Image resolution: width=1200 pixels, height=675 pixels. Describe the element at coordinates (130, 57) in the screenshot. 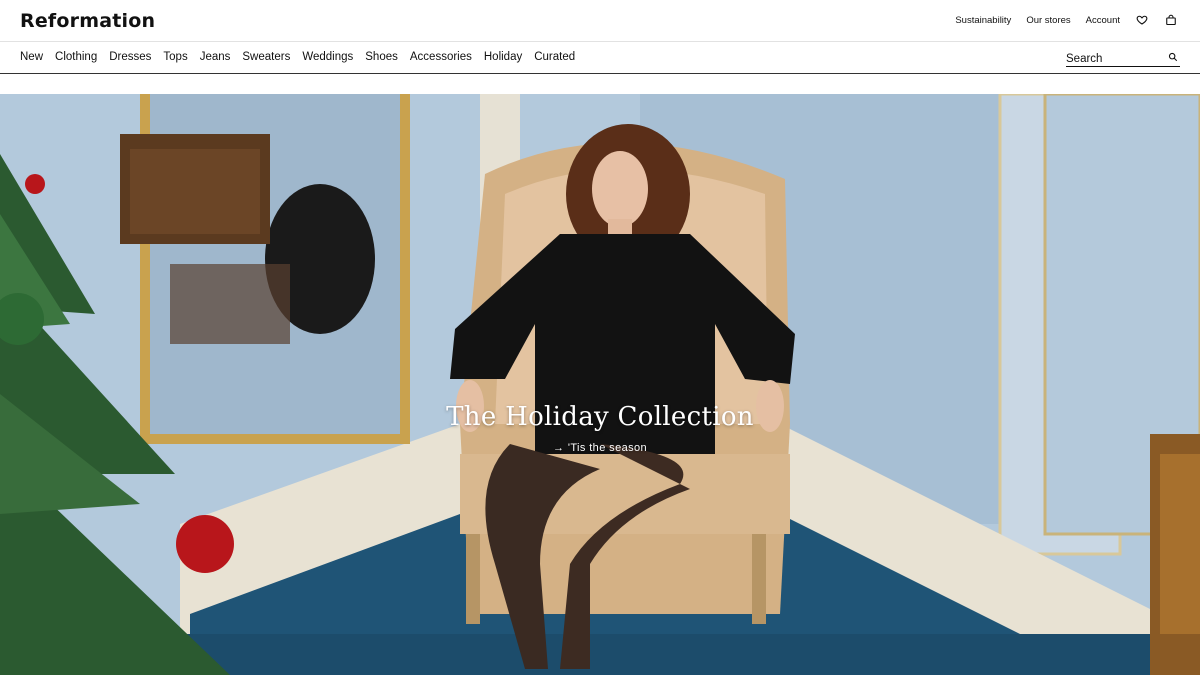

I see `nav-item-dresses: Dresses` at that location.